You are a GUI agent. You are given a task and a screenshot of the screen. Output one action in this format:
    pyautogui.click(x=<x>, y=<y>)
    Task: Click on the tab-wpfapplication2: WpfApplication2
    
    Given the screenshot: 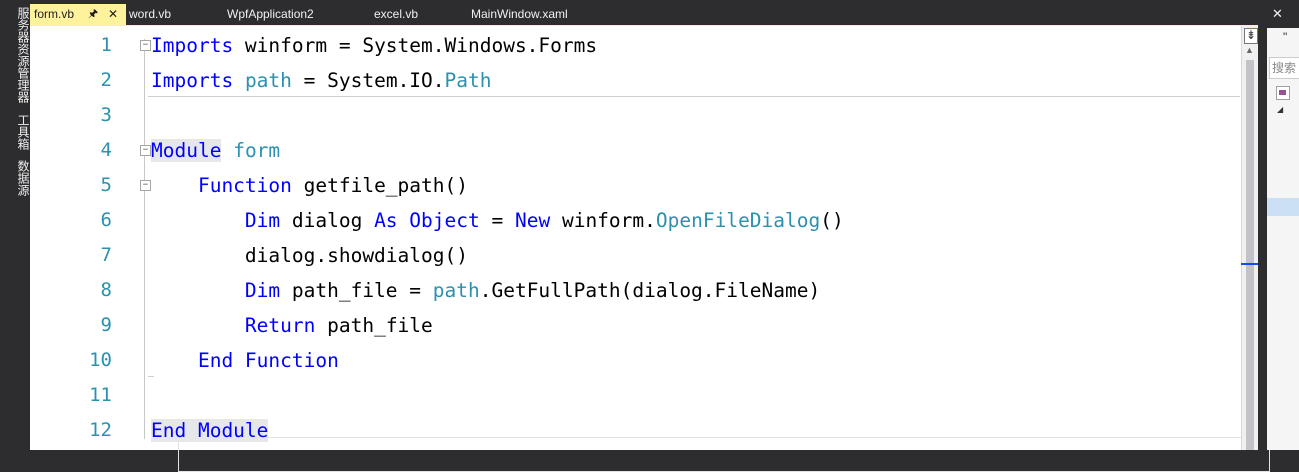 What is the action you would take?
    pyautogui.click(x=270, y=14)
    